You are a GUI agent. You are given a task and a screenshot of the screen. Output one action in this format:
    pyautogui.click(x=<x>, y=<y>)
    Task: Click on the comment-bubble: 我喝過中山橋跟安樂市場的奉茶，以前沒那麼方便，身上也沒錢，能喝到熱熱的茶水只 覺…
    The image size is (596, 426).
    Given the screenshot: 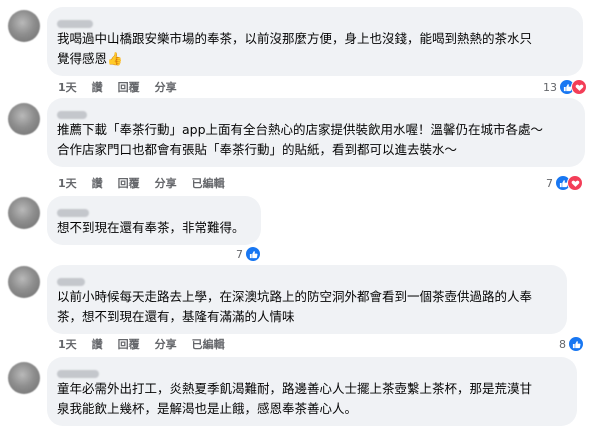 What is the action you would take?
    pyautogui.click(x=315, y=41)
    